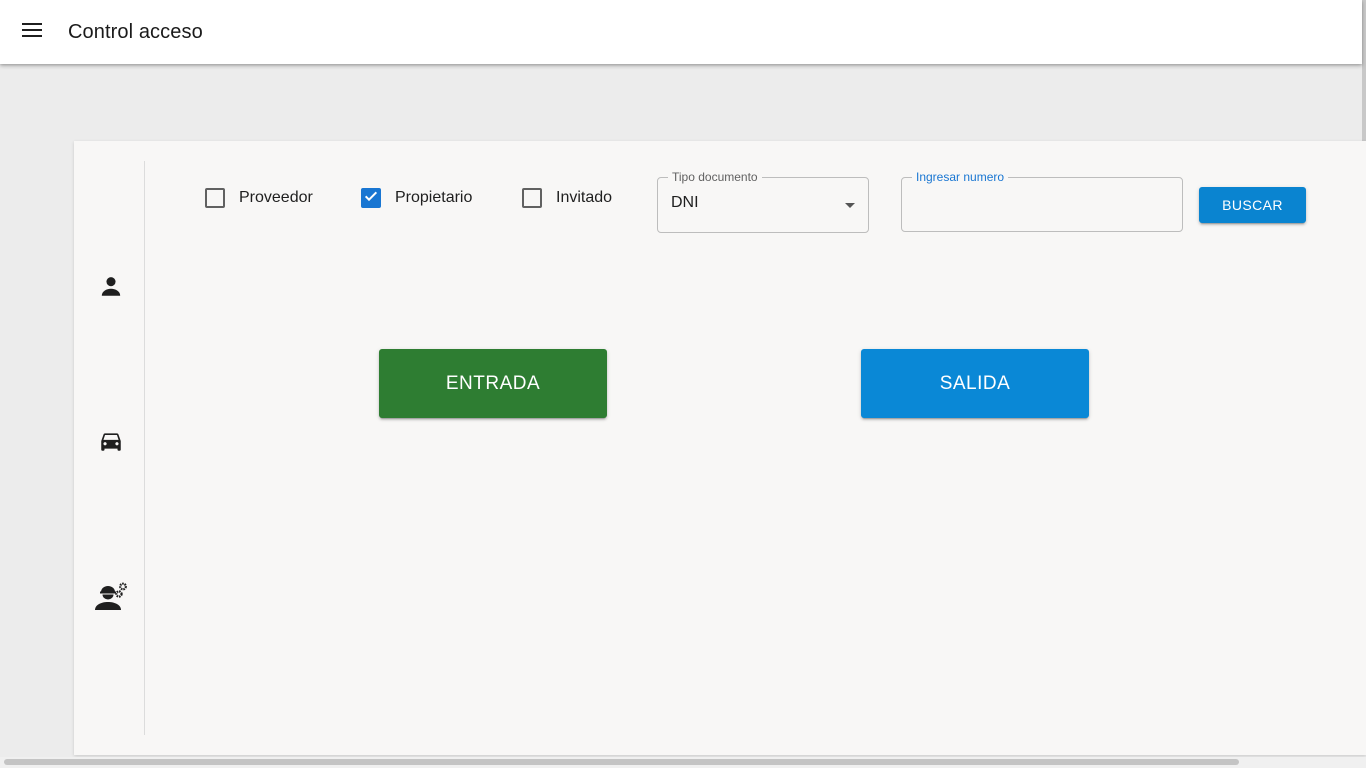 This screenshot has height=768, width=1366. Describe the element at coordinates (584, 197) in the screenshot. I see `checkbox-label: Invitado` at that location.